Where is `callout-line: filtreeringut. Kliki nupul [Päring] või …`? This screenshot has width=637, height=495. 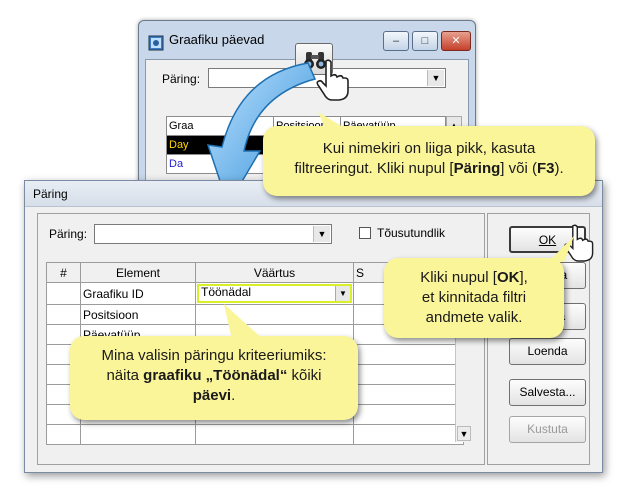 callout-line: filtreeringut. Kliki nupul [Päring] või … is located at coordinates (429, 168).